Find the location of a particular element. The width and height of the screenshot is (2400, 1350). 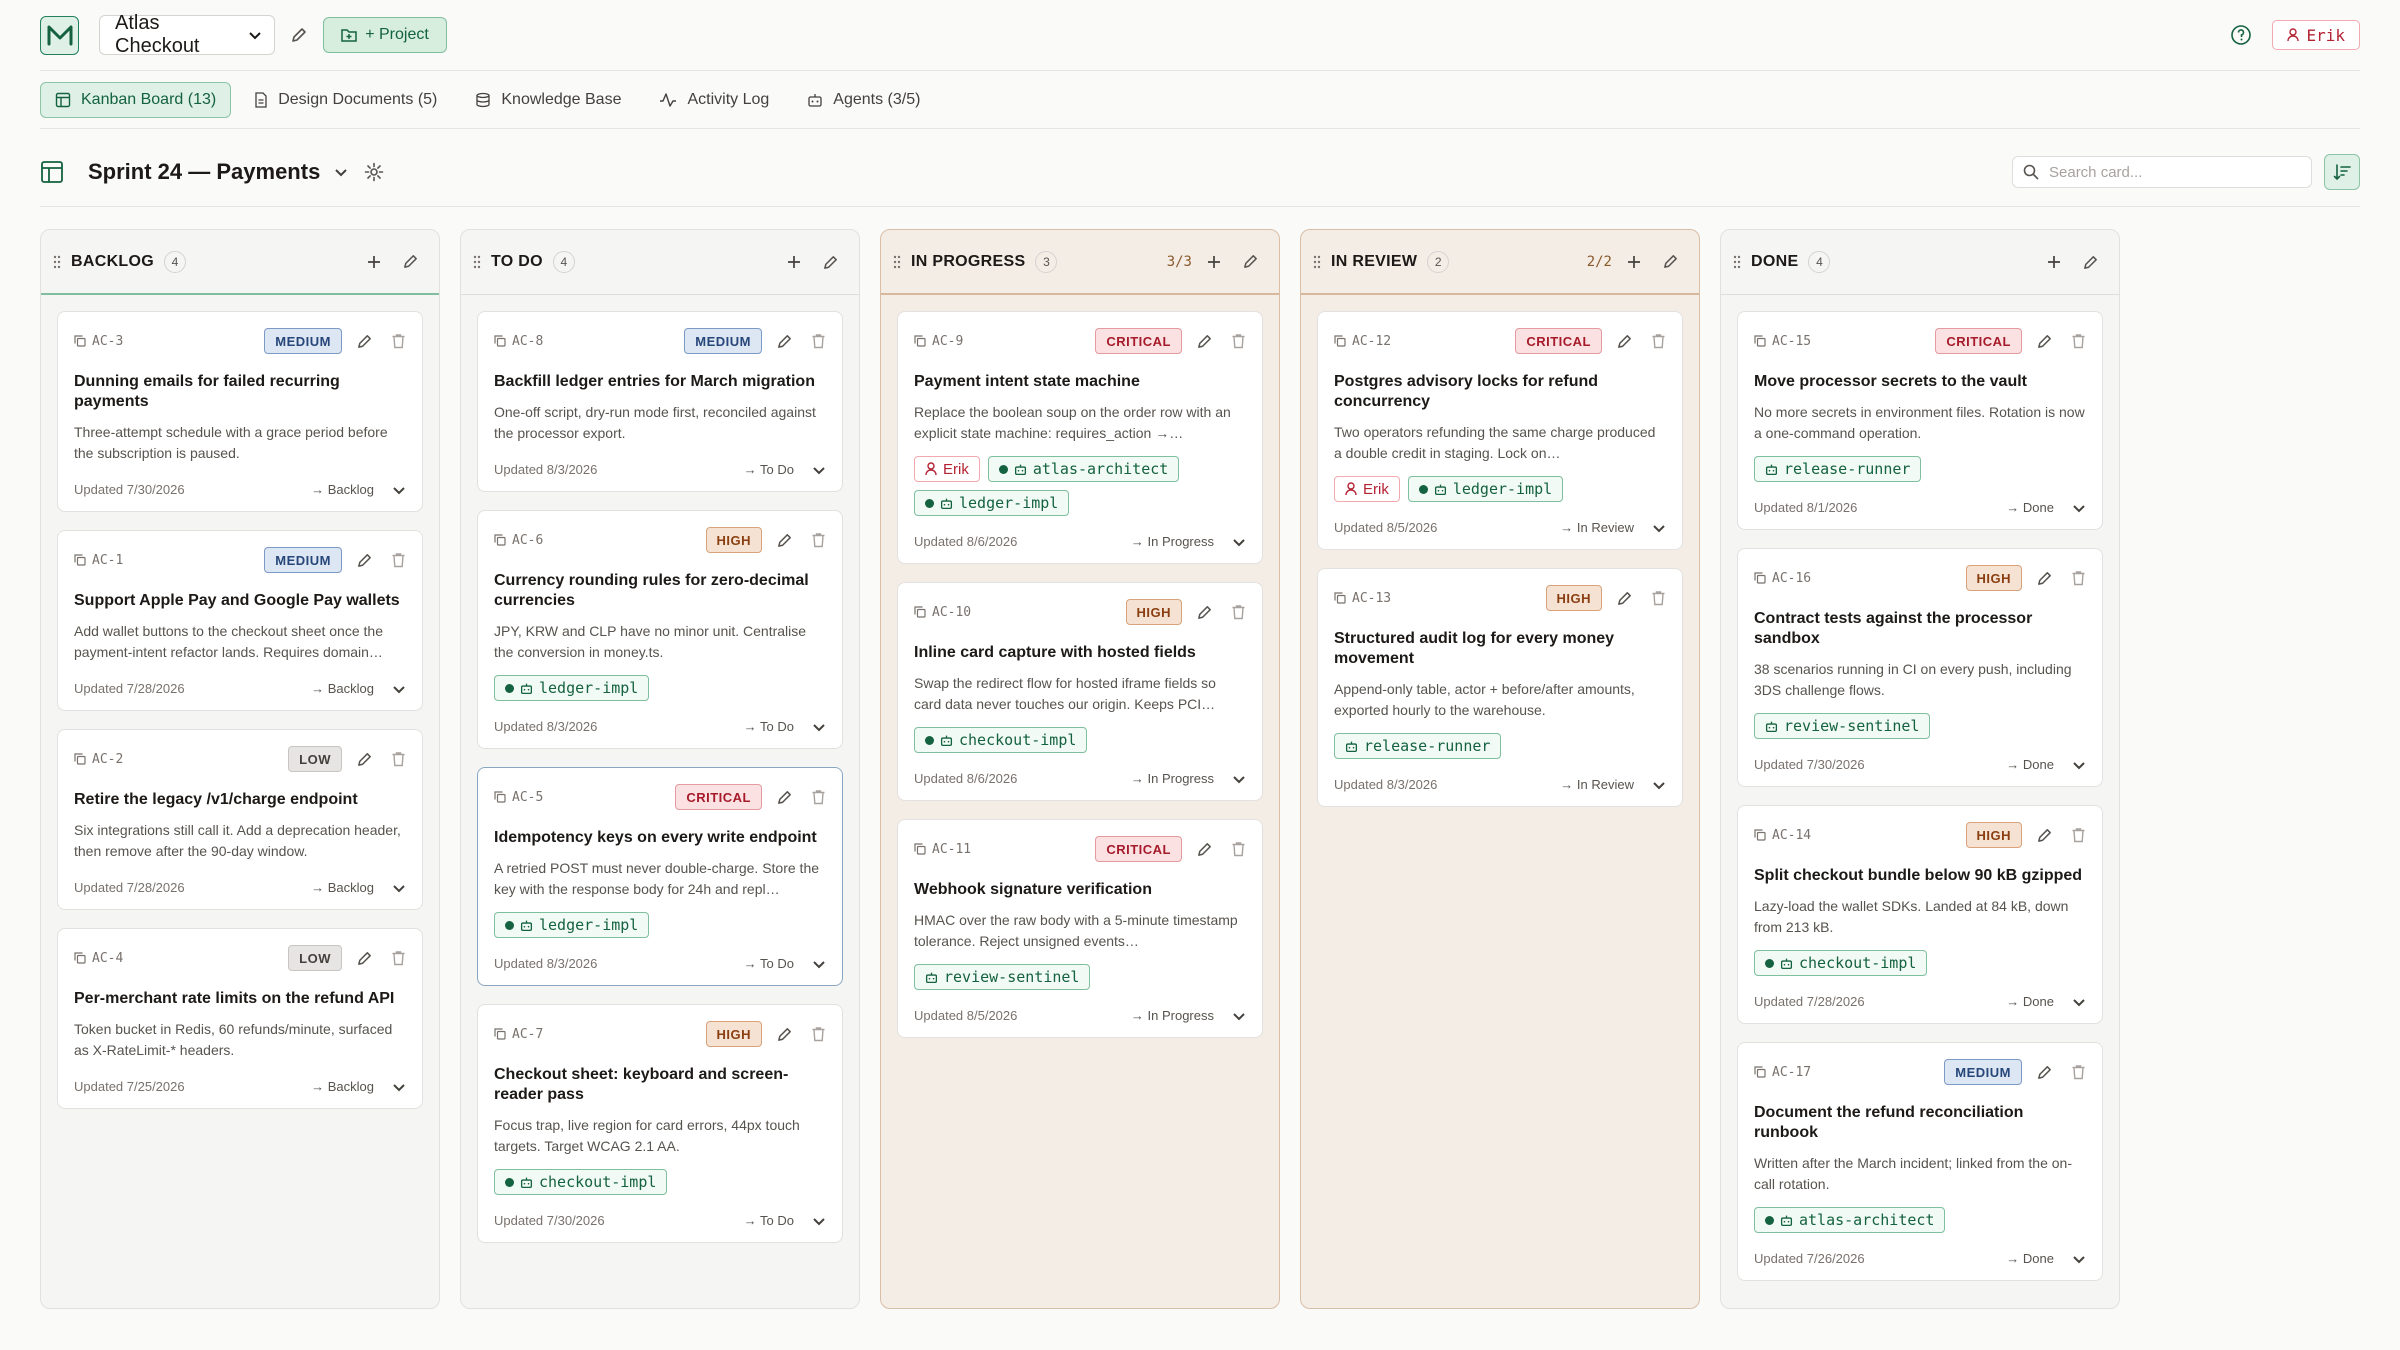

card-id: AC-5 is located at coordinates (518, 797).